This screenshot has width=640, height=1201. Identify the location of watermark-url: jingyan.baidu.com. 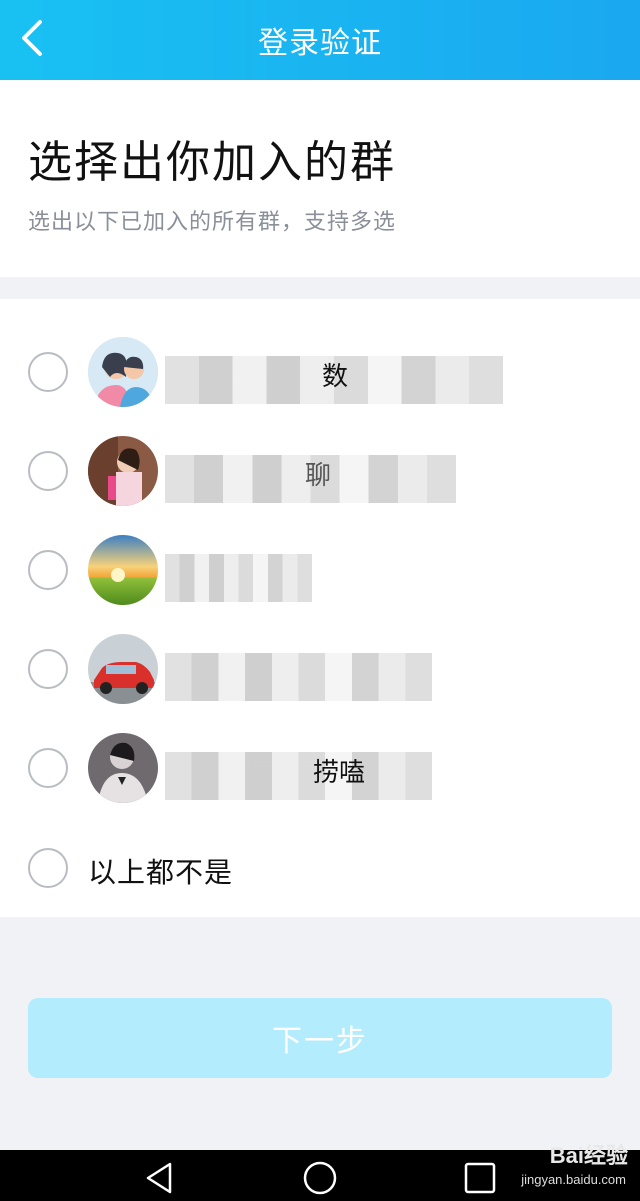
(573, 1179).